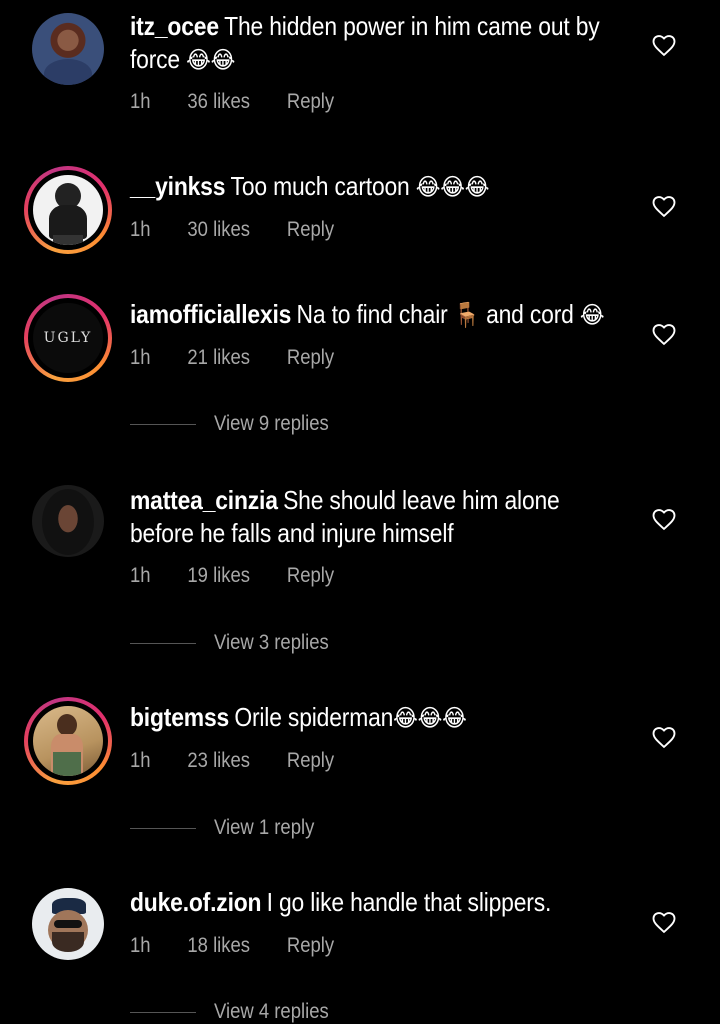 The width and height of the screenshot is (720, 1024). I want to click on comment-body: Orile spiderman, so click(314, 717).